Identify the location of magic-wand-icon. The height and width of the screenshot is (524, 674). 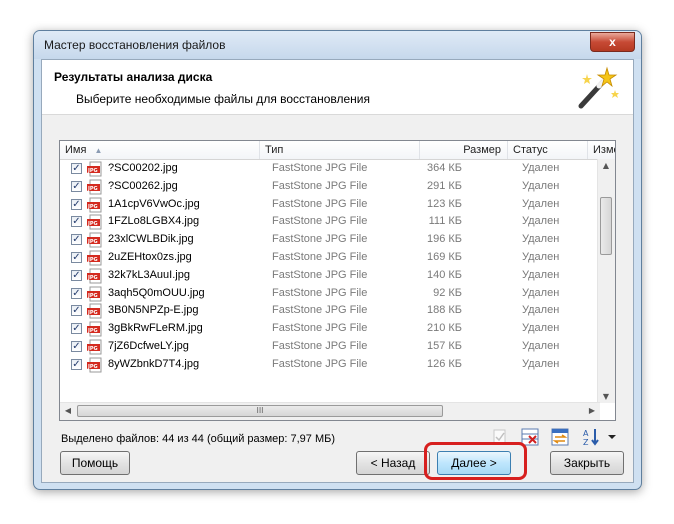
(598, 87).